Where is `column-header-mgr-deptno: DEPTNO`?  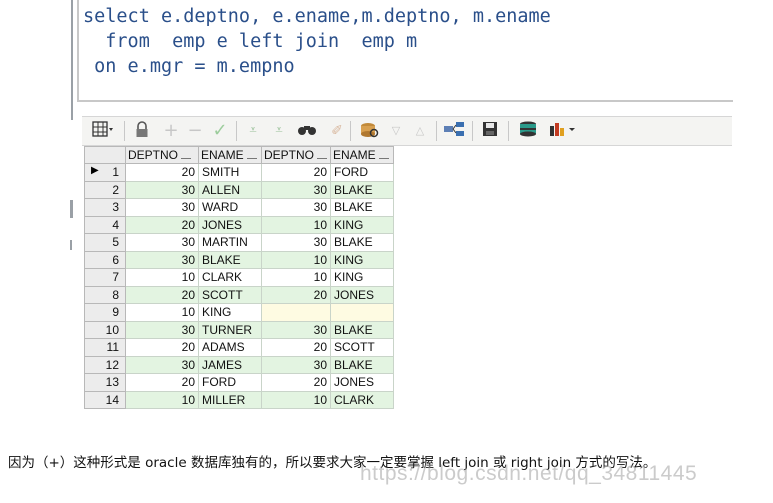
column-header-mgr-deptno: DEPTNO is located at coordinates (296, 155).